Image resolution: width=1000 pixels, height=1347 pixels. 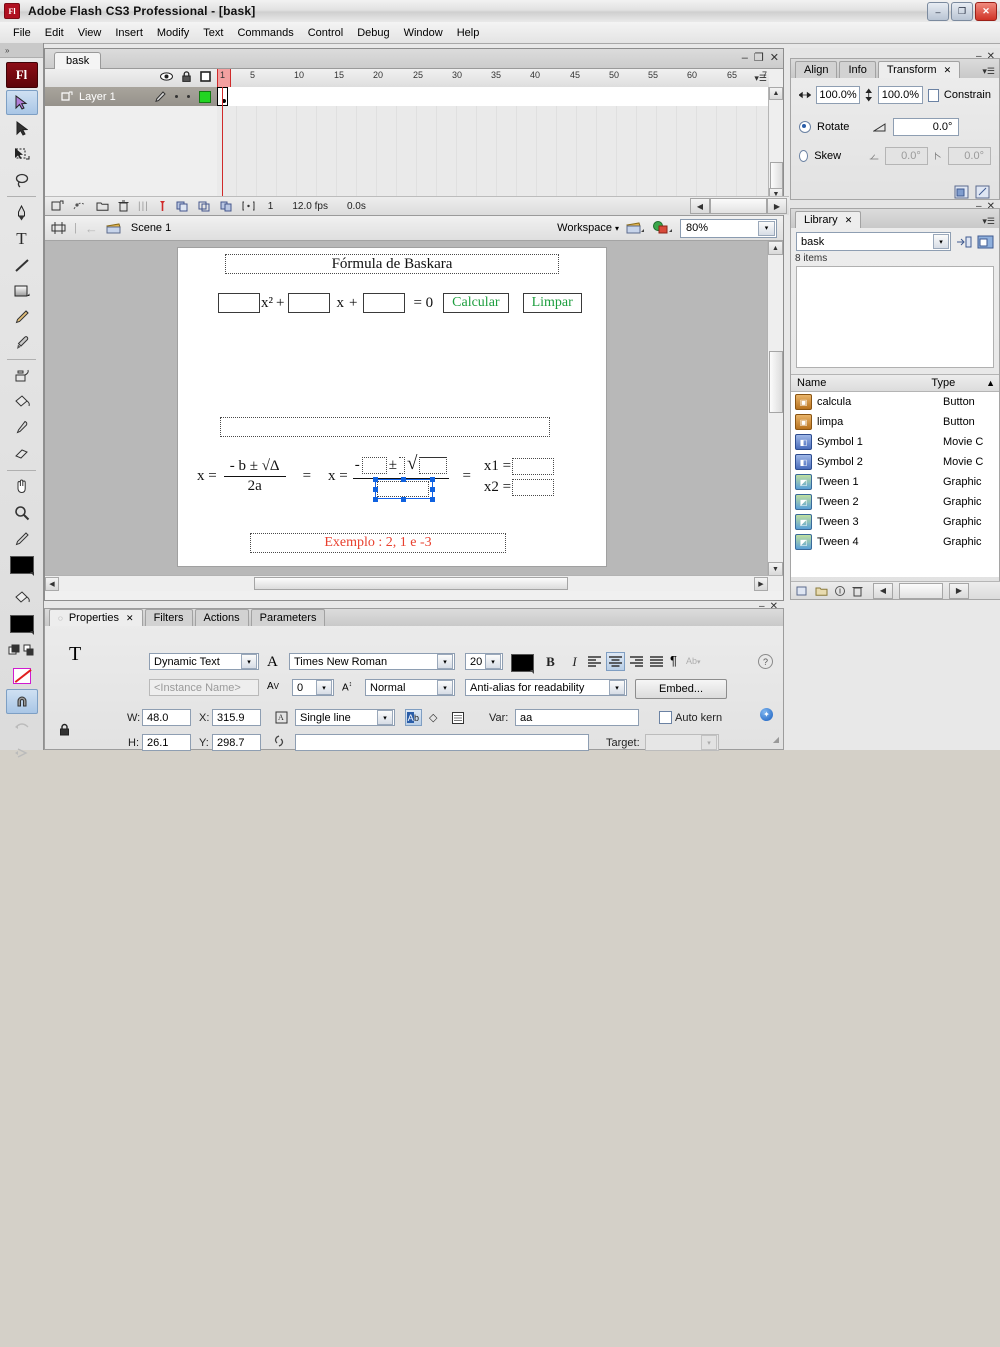 What do you see at coordinates (22, 33) in the screenshot?
I see `menu-file: File` at bounding box center [22, 33].